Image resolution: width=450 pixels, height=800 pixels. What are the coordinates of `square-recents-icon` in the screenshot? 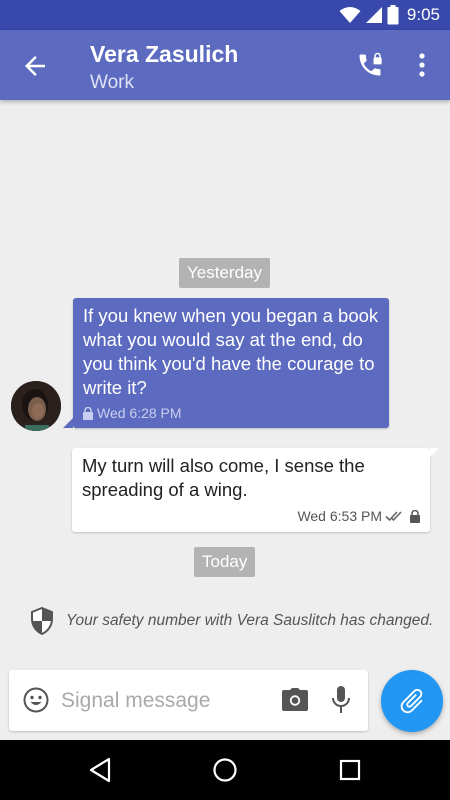 It's located at (350, 770).